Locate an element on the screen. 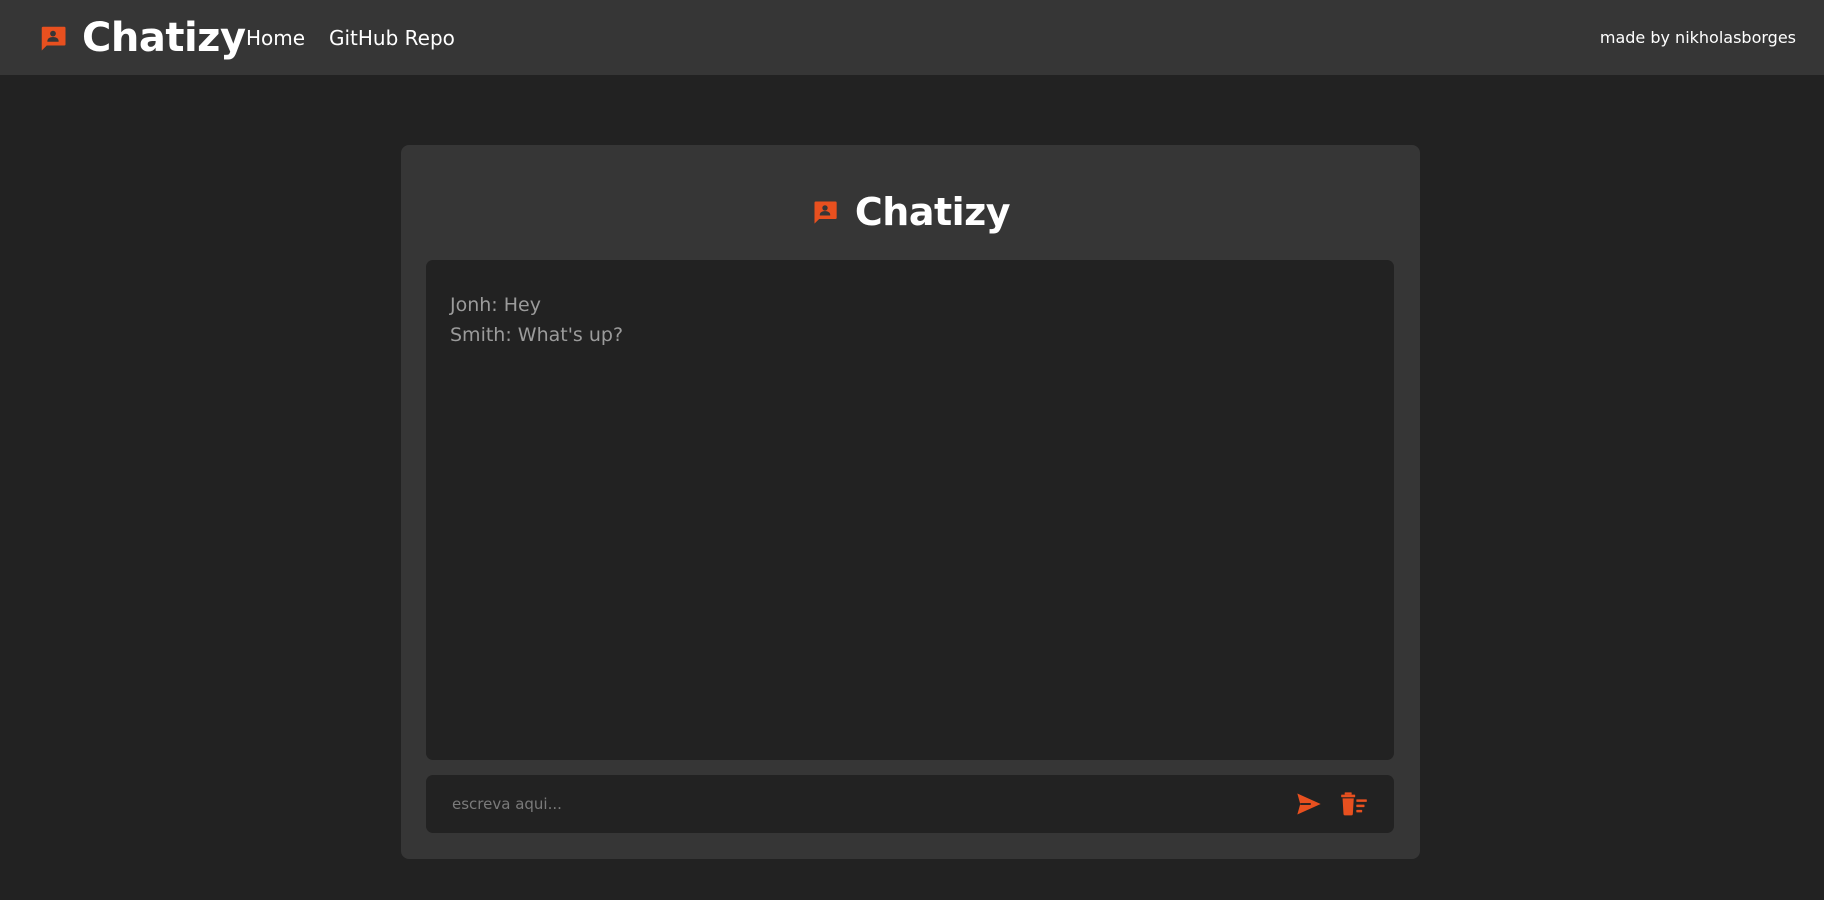 Image resolution: width=1824 pixels, height=900 pixels. message-input is located at coordinates (860, 804).